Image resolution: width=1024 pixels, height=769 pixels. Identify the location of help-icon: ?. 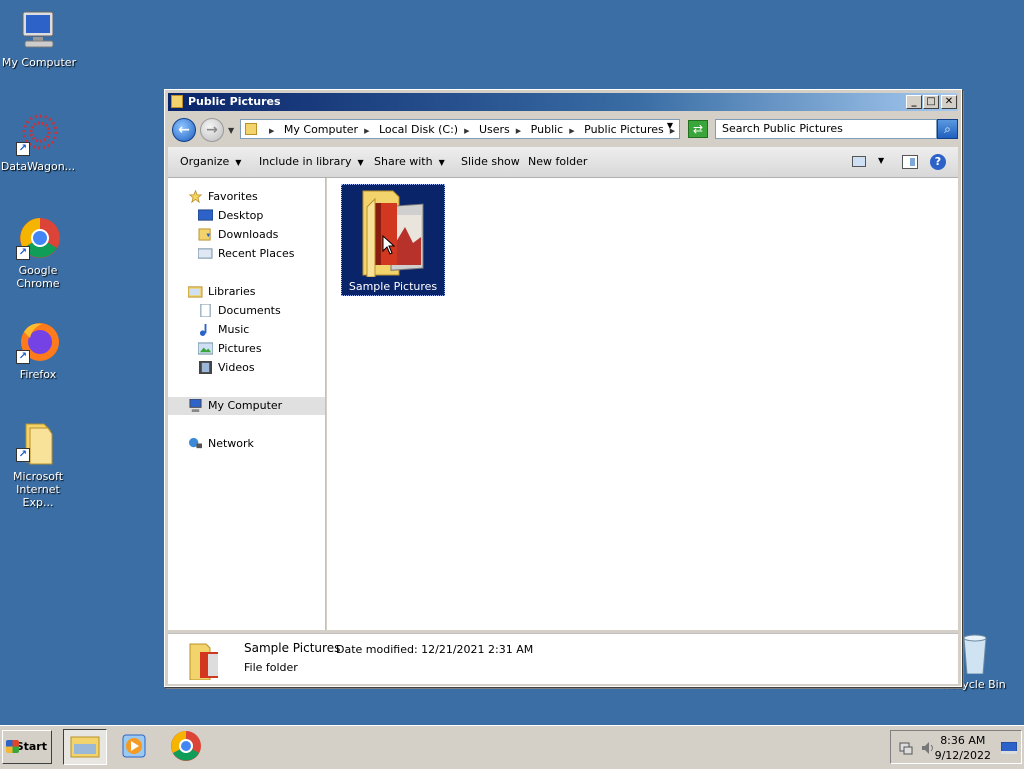
(938, 162).